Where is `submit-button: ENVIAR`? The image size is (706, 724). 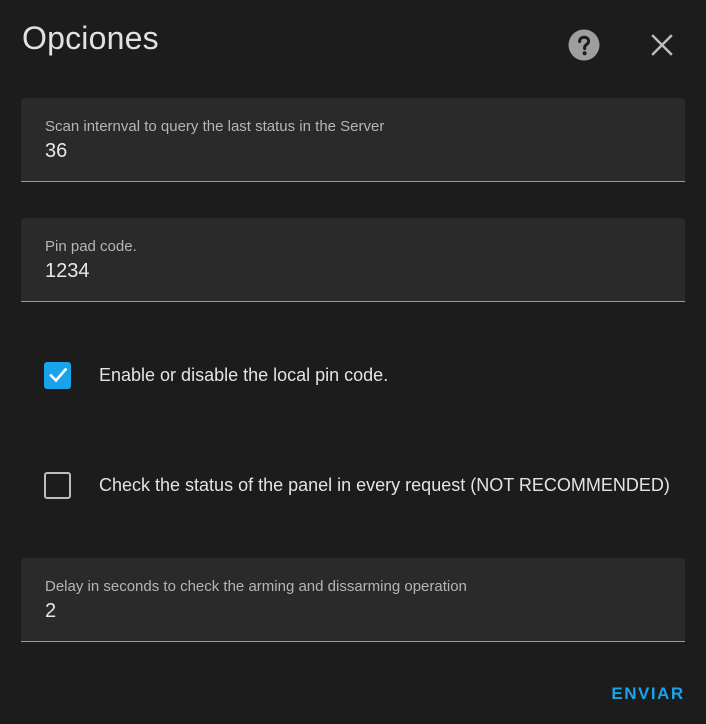
submit-button: ENVIAR is located at coordinates (648, 694).